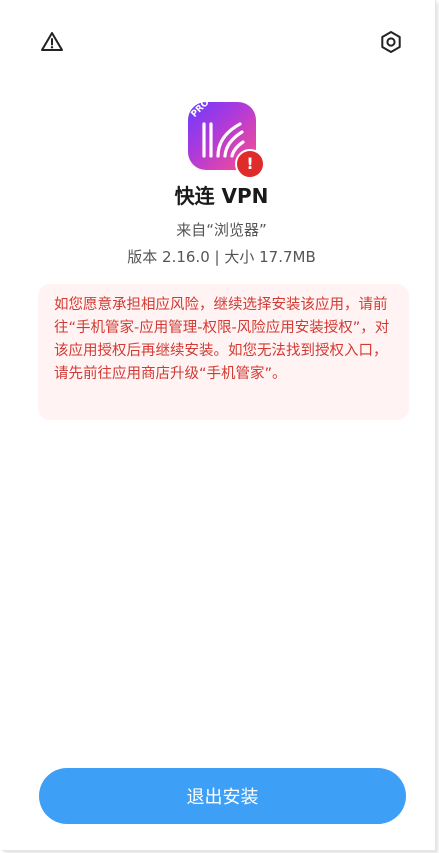  What do you see at coordinates (226, 138) in the screenshot?
I see `app-icon: PRO !` at bounding box center [226, 138].